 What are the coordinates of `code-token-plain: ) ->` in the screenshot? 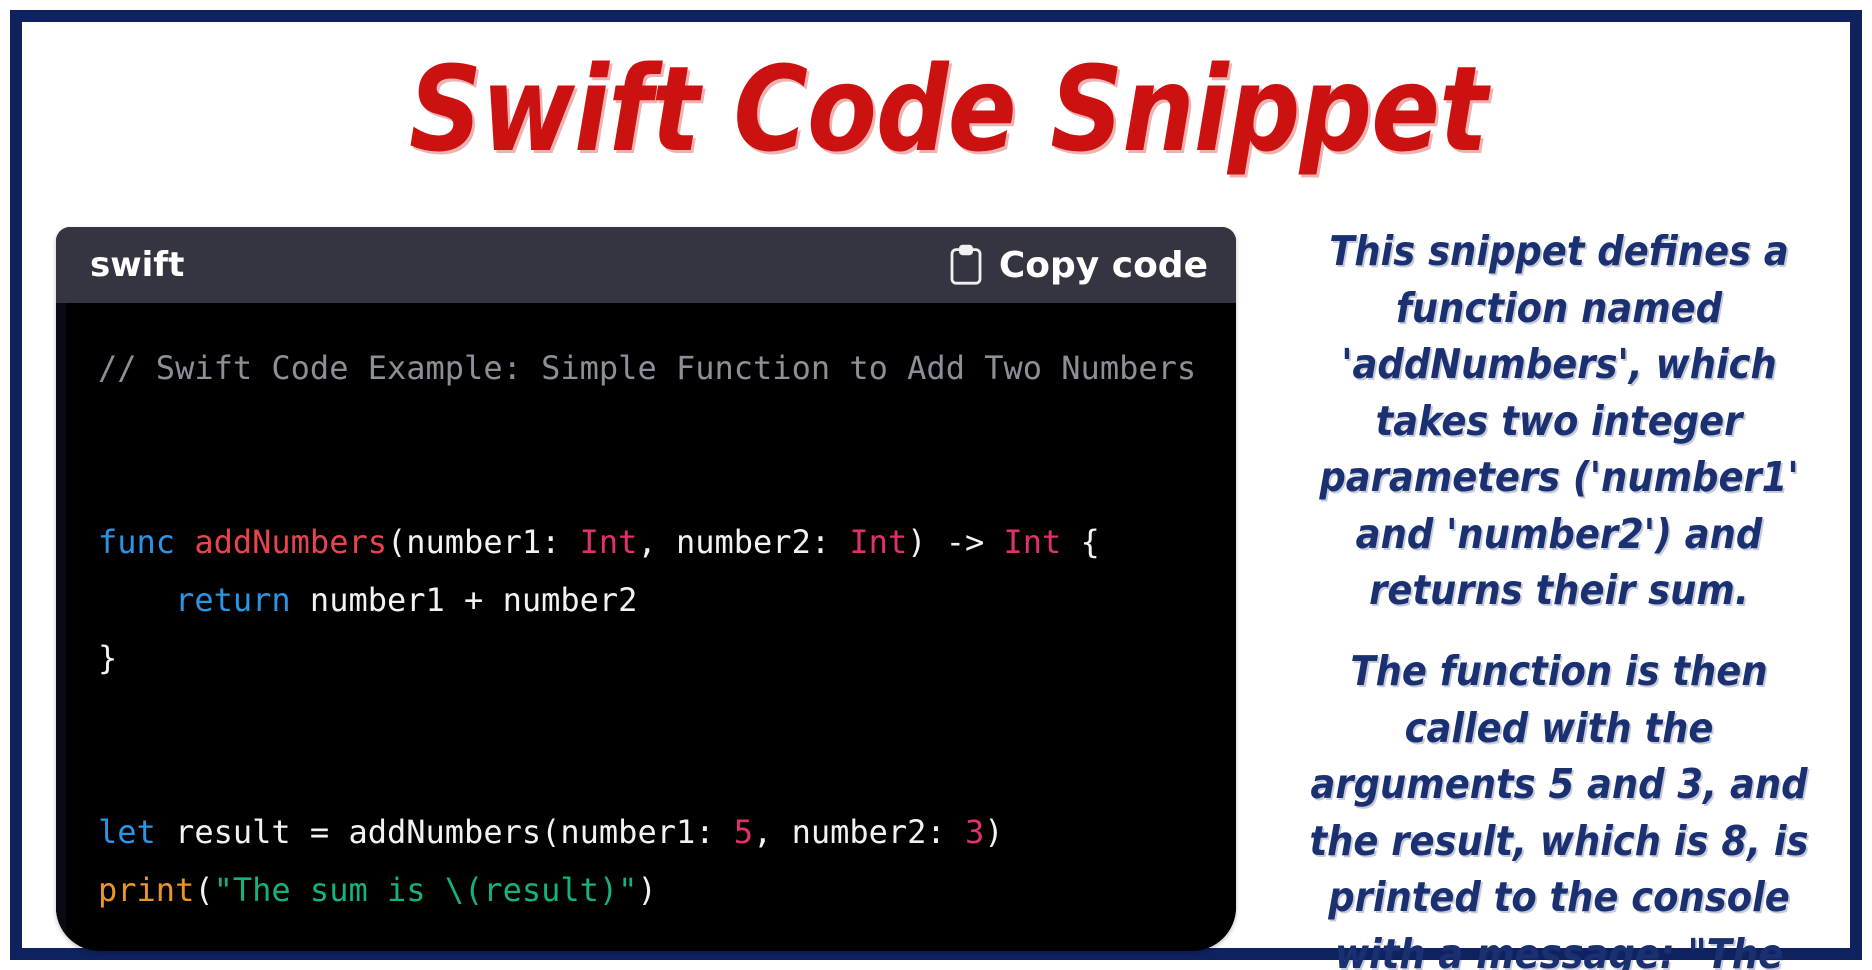 It's located at (955, 542).